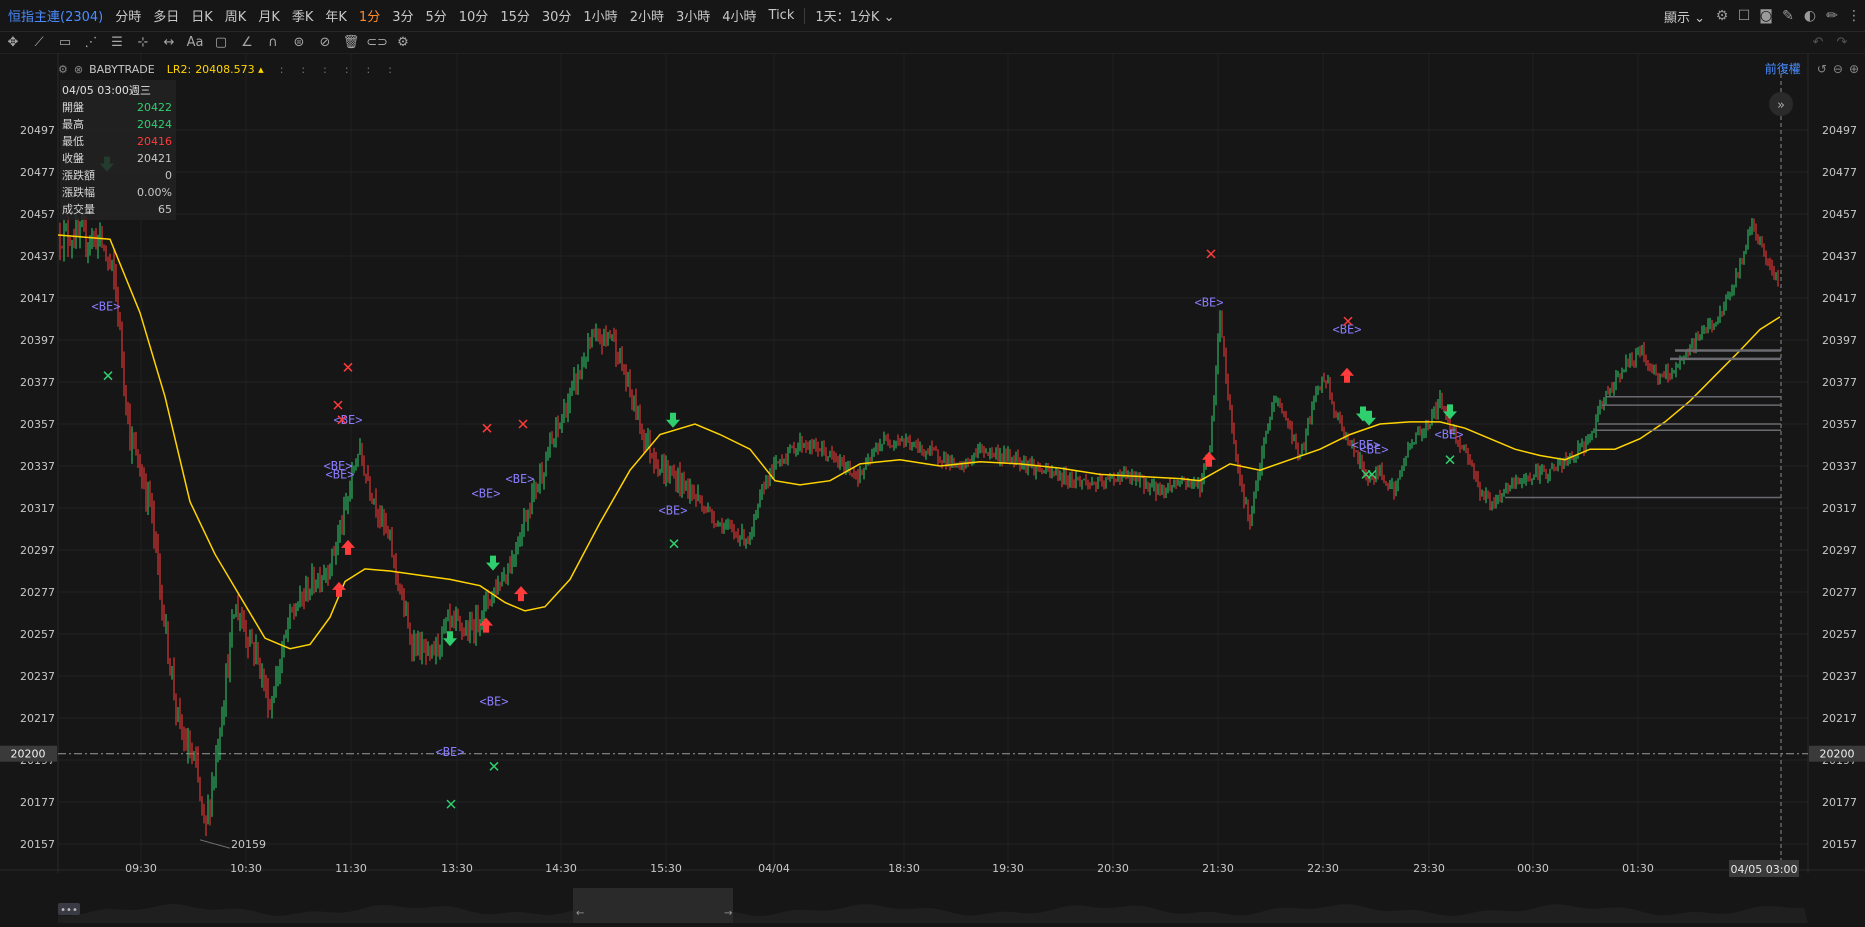 The height and width of the screenshot is (927, 1865). Describe the element at coordinates (141, 868) in the screenshot. I see `x-tick-label: 09:30` at that location.